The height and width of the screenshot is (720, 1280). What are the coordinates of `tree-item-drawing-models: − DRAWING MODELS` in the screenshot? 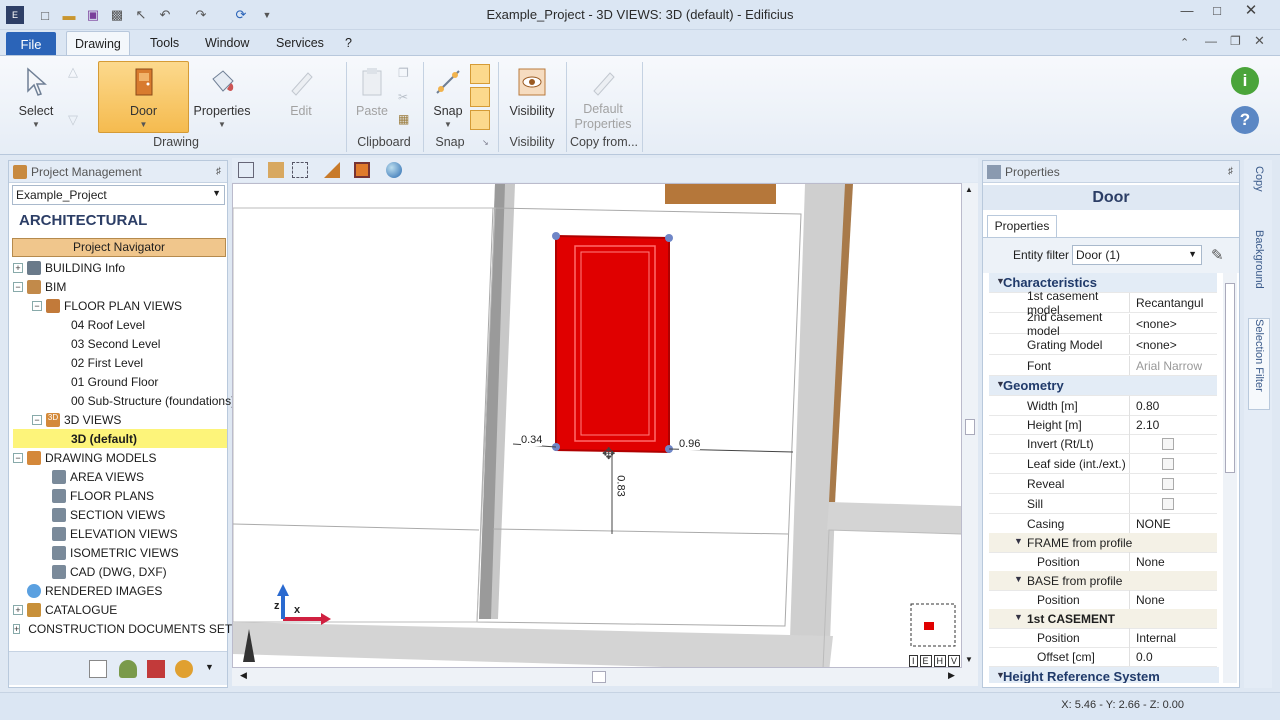 It's located at (120, 457).